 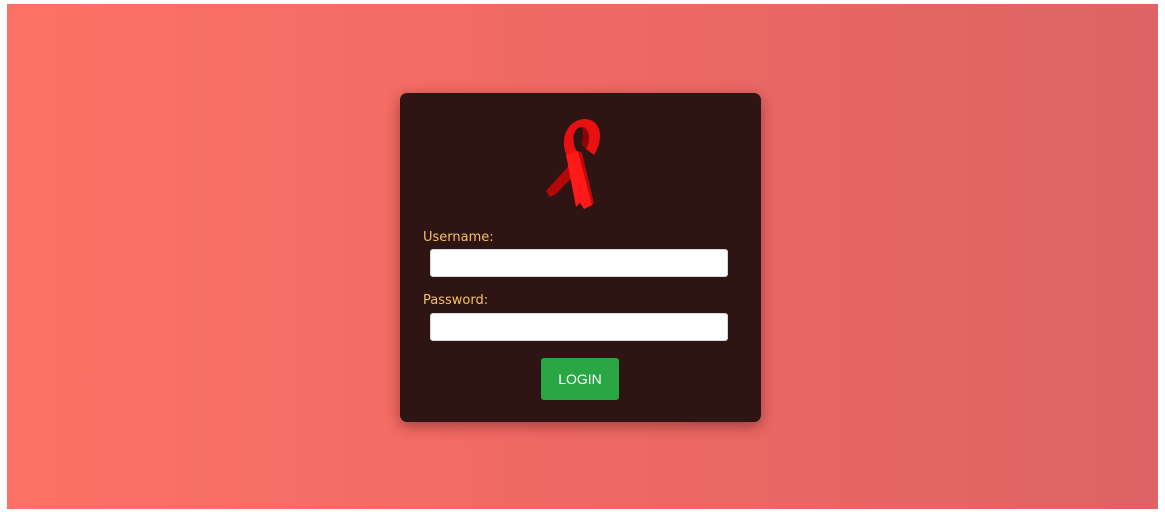 What do you see at coordinates (579, 263) in the screenshot?
I see `username-input` at bounding box center [579, 263].